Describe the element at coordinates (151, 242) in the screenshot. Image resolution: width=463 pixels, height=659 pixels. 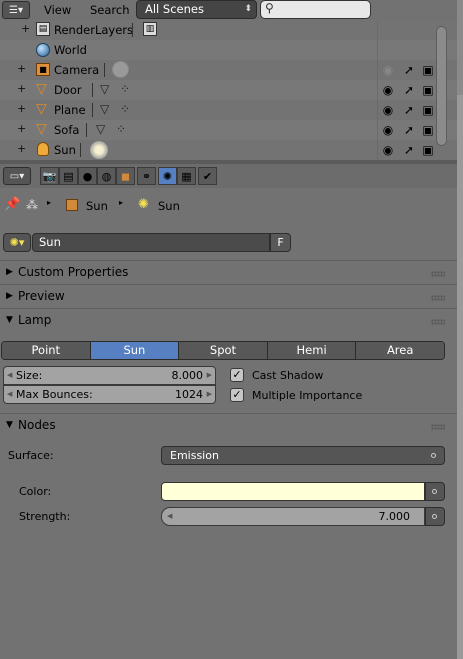
I see `lamp-name-field: Sun` at that location.